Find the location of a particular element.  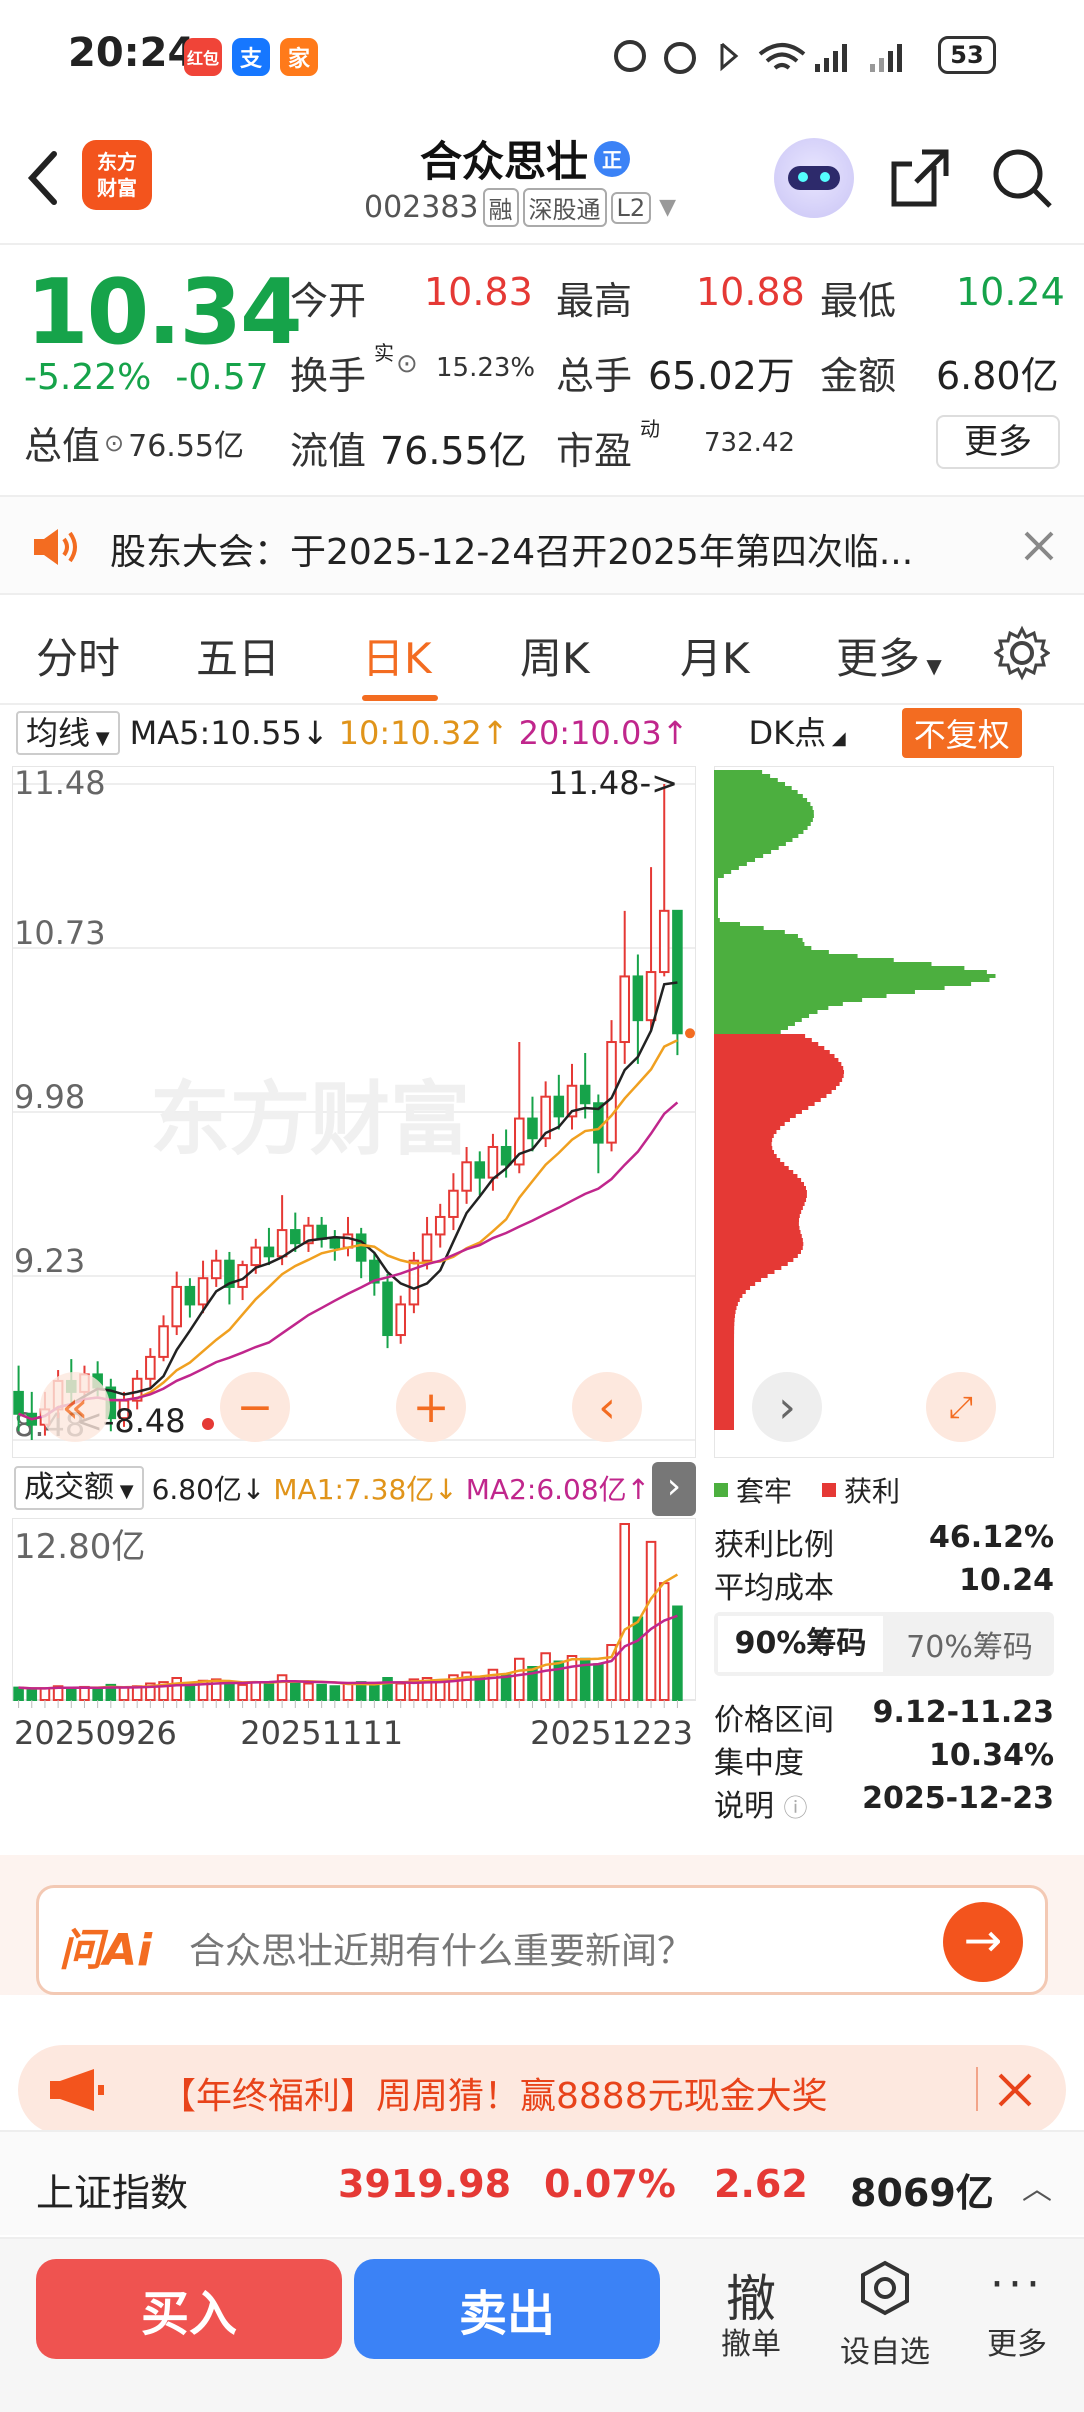

candle-down is located at coordinates (18, 1402).